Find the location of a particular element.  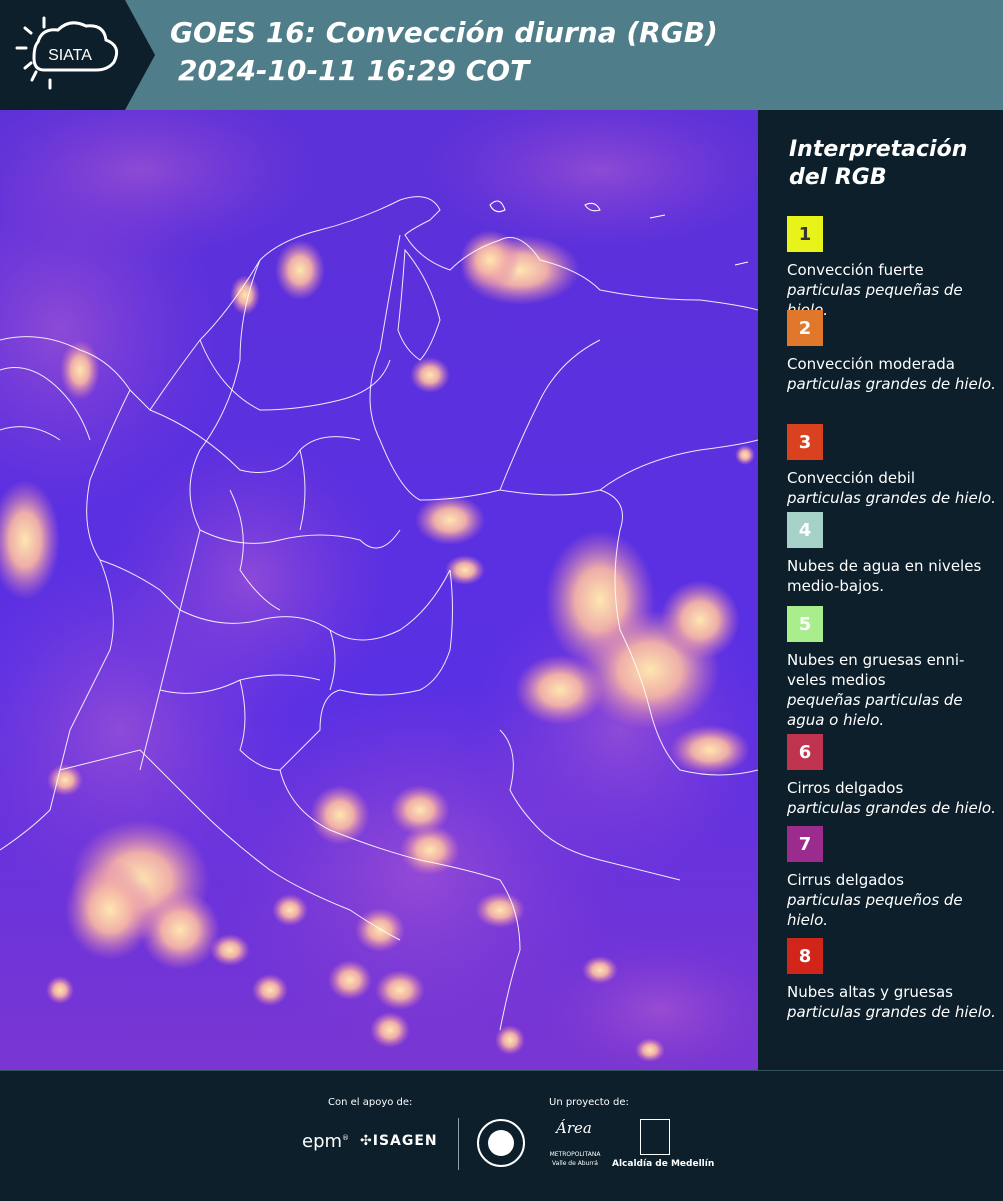

legend-item-label: Convección debil is located at coordinates (851, 478).